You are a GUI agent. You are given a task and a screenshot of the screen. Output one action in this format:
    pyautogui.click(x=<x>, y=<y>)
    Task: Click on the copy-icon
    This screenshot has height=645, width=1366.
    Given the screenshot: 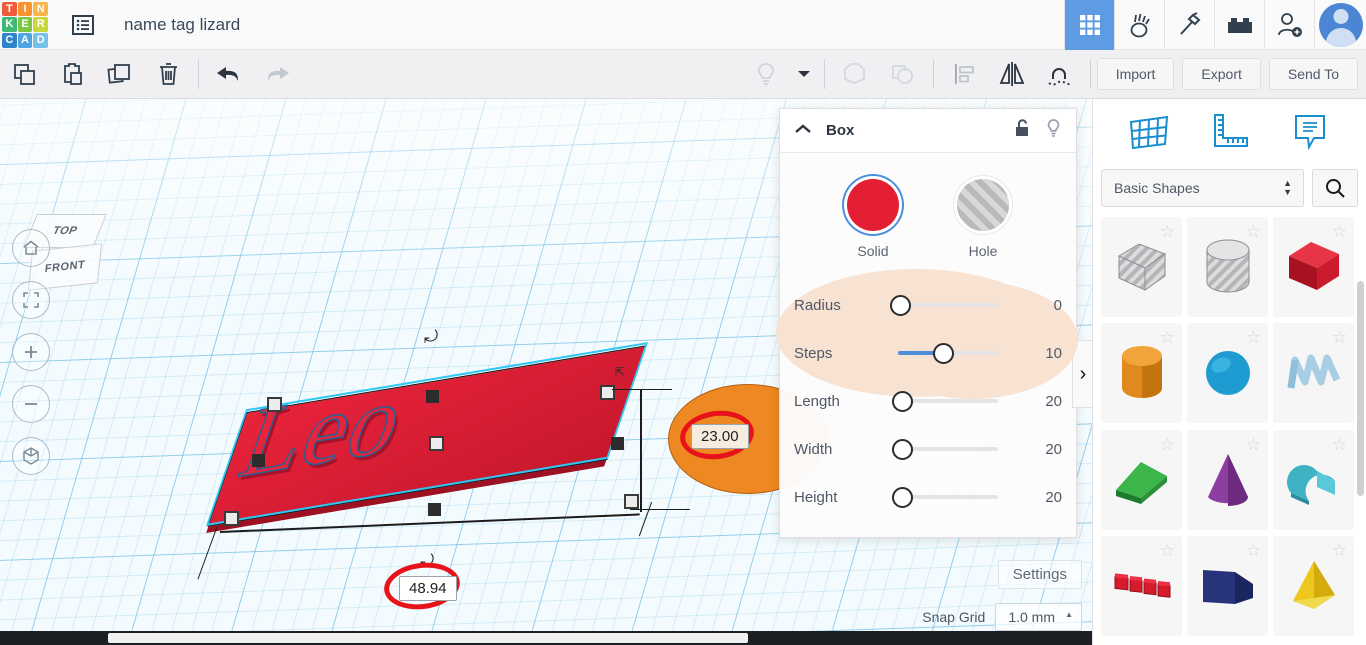 What is the action you would take?
    pyautogui.click(x=24, y=74)
    